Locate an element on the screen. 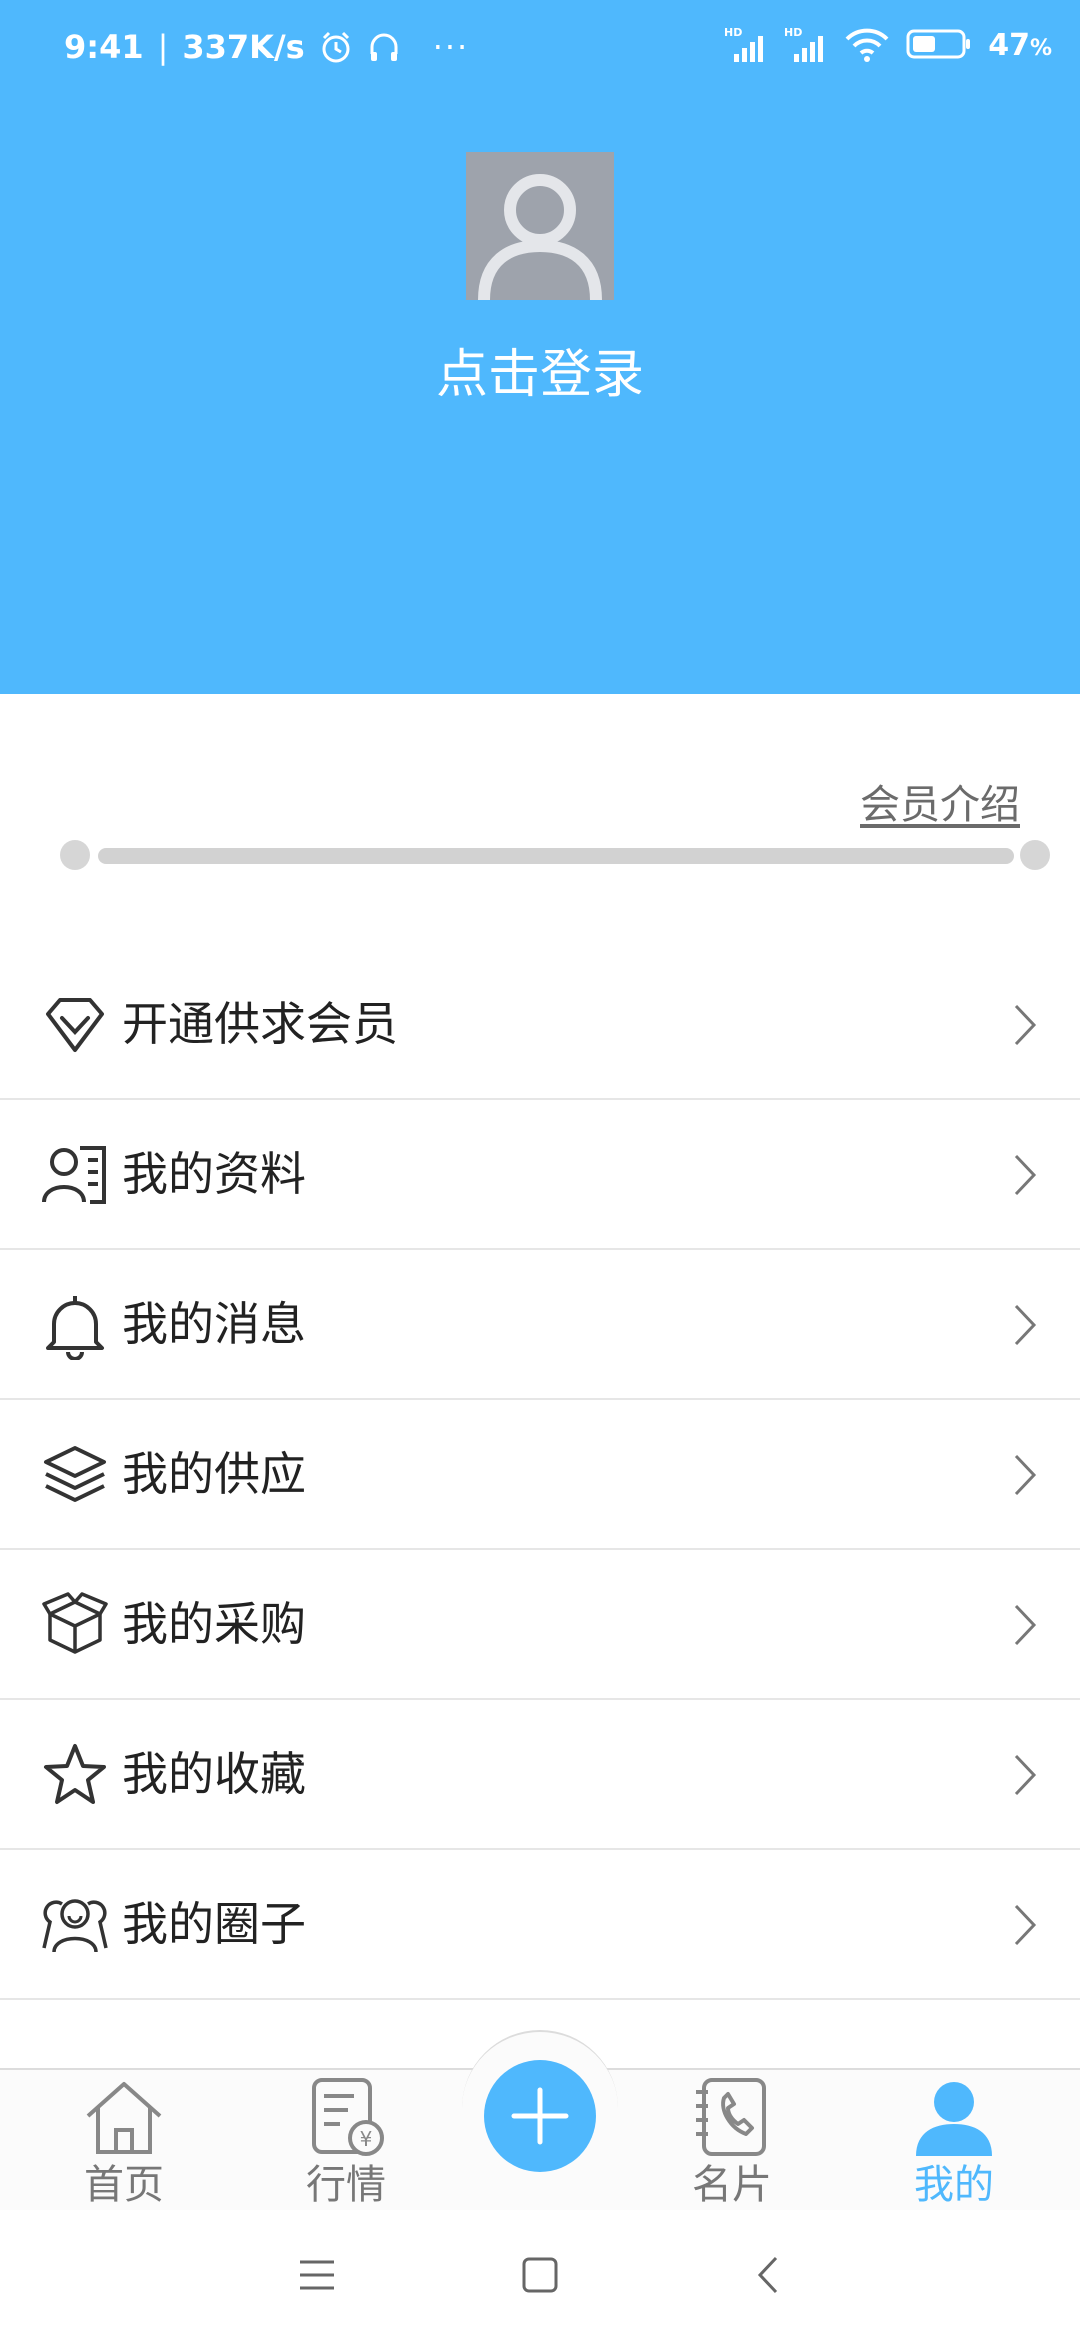 The width and height of the screenshot is (1080, 2340). tab-home: 首页 is located at coordinates (124, 2140).